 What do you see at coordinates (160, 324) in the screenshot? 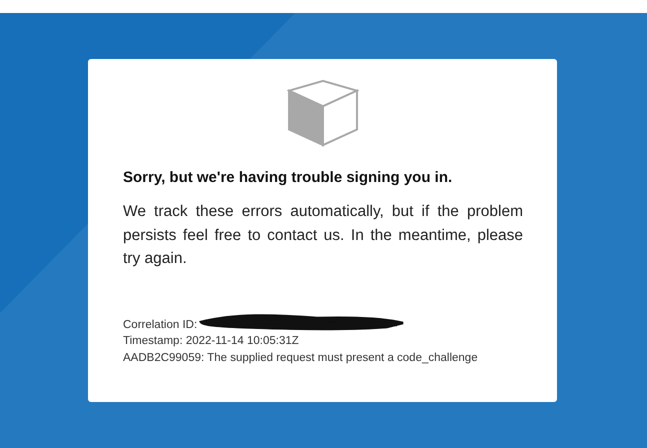
I see `detail-text: Correlation ID:` at bounding box center [160, 324].